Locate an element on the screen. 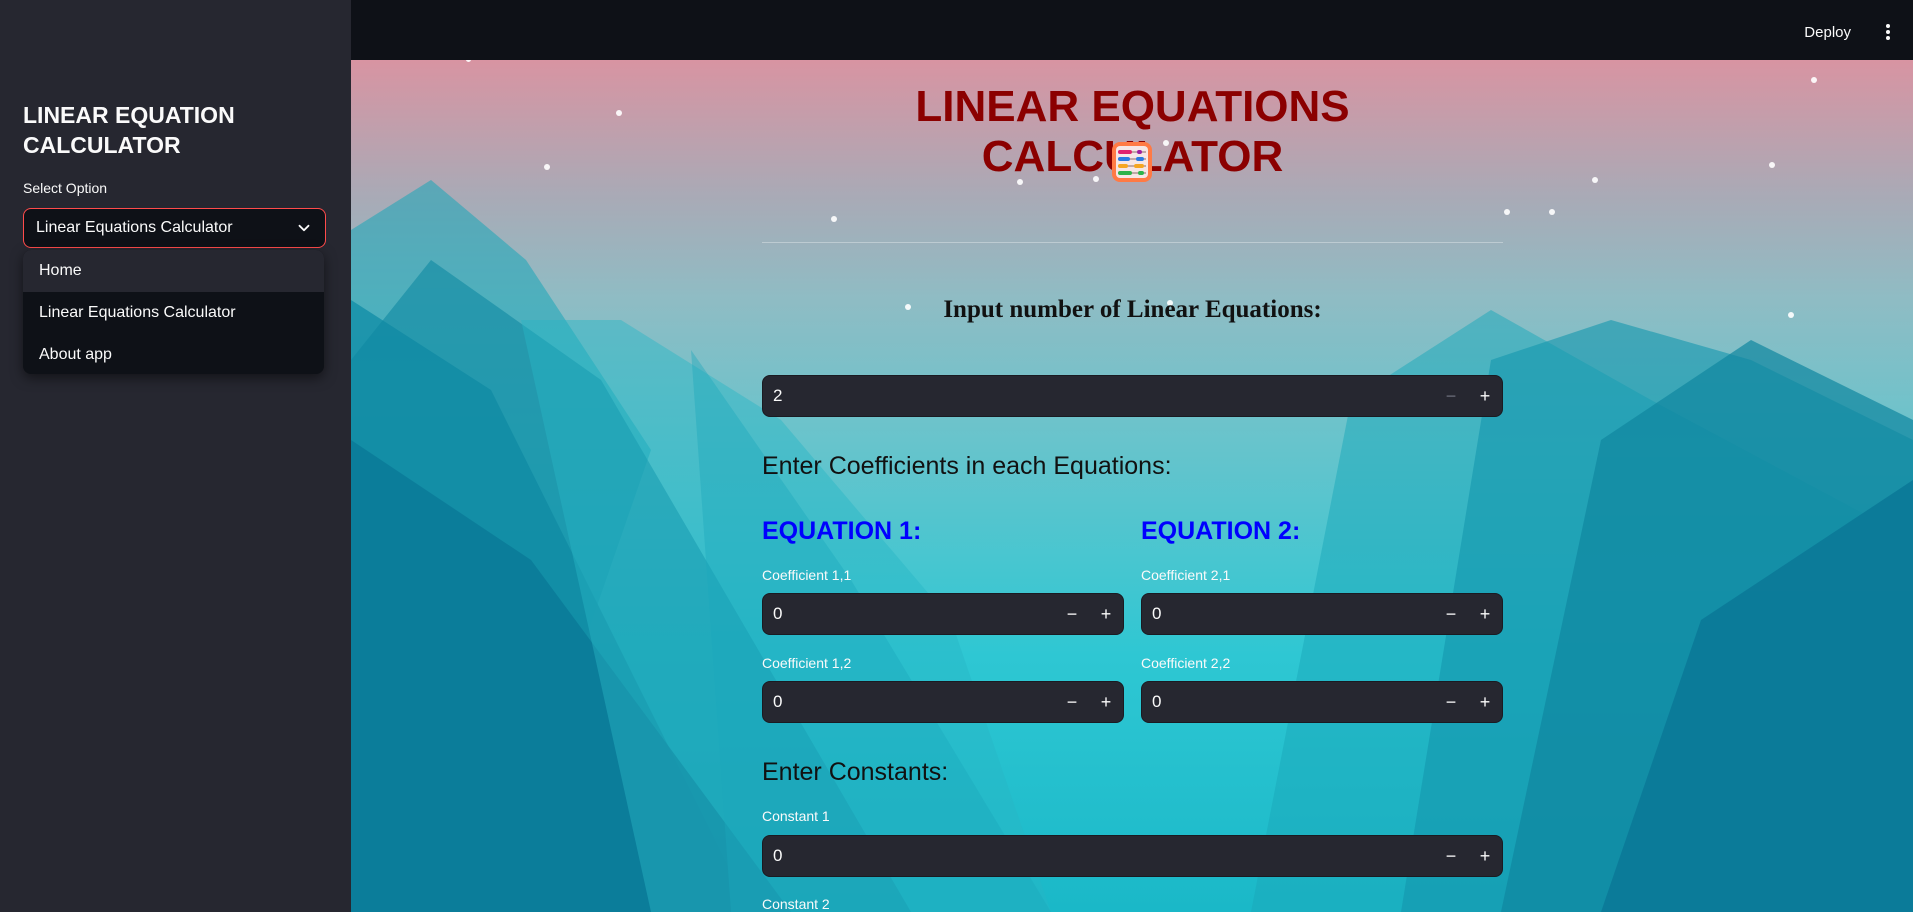 This screenshot has width=1913, height=912. dropdown-item-linear-equations-calculator: Linear Equations Calculator is located at coordinates (173, 313).